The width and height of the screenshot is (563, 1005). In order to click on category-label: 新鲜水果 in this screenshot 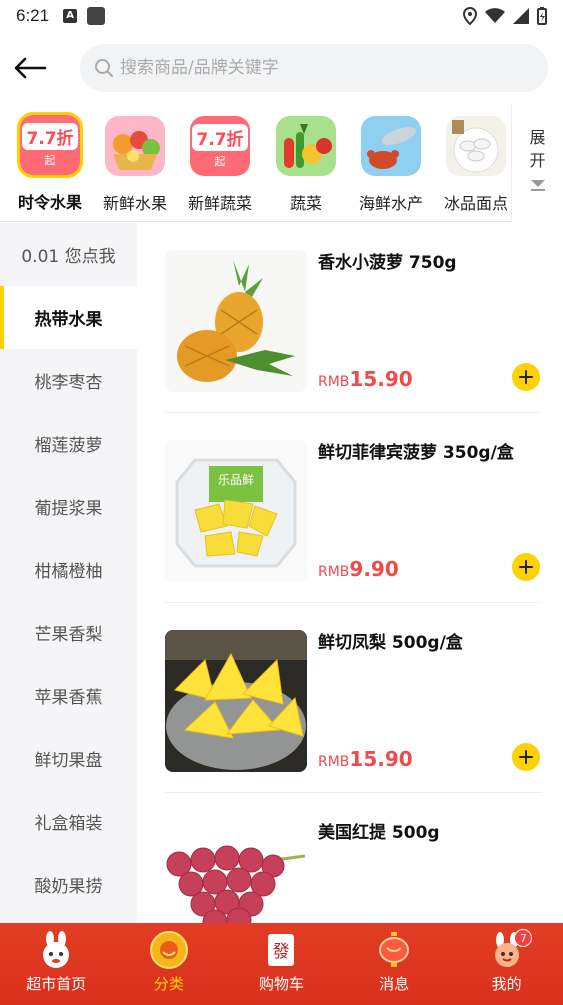, I will do `click(134, 203)`.